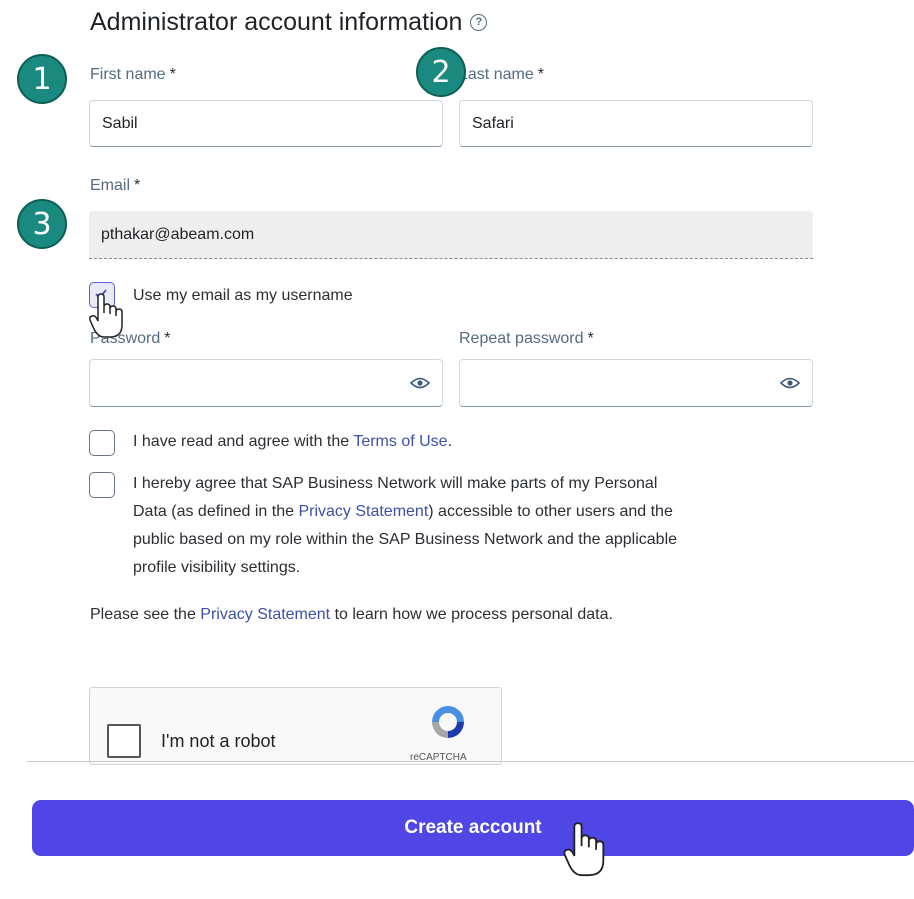  What do you see at coordinates (473, 828) in the screenshot?
I see `create-account-button: Create account` at bounding box center [473, 828].